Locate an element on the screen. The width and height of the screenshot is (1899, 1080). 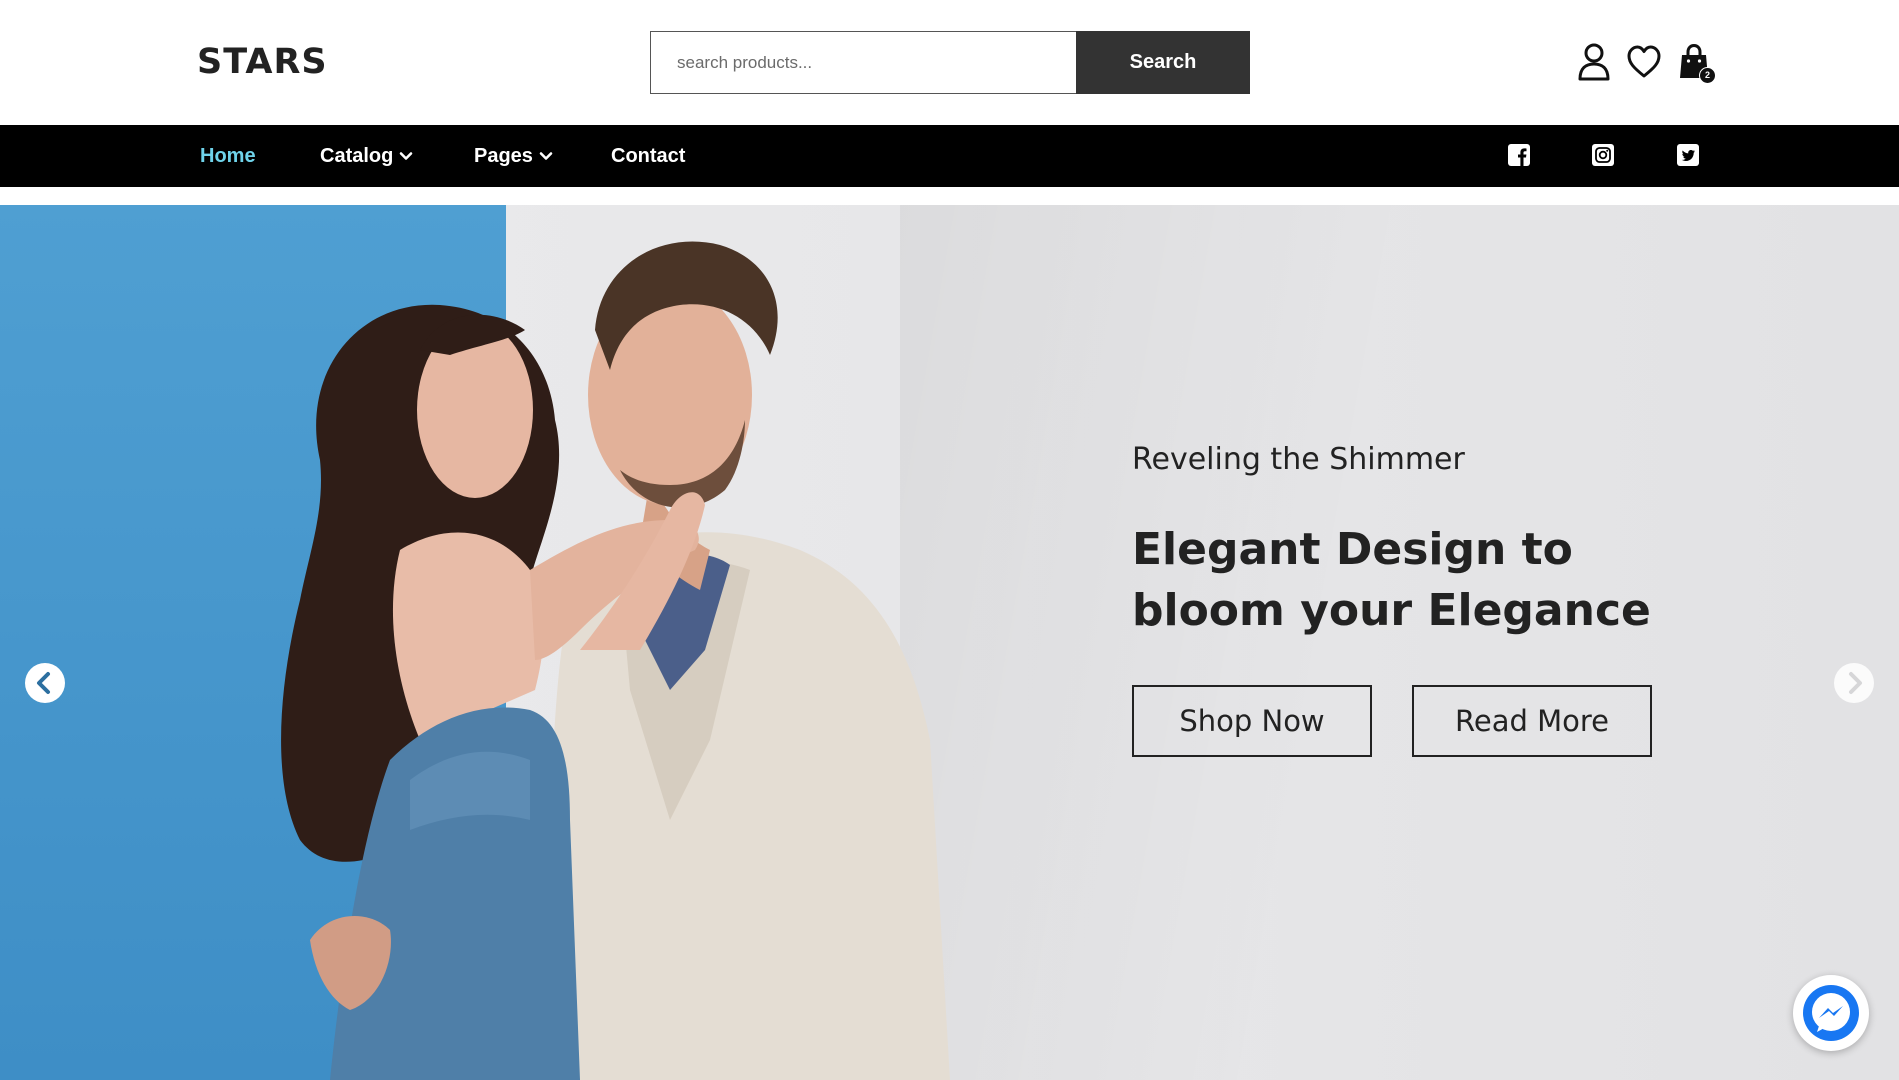
messenger-icon is located at coordinates (1831, 1013).